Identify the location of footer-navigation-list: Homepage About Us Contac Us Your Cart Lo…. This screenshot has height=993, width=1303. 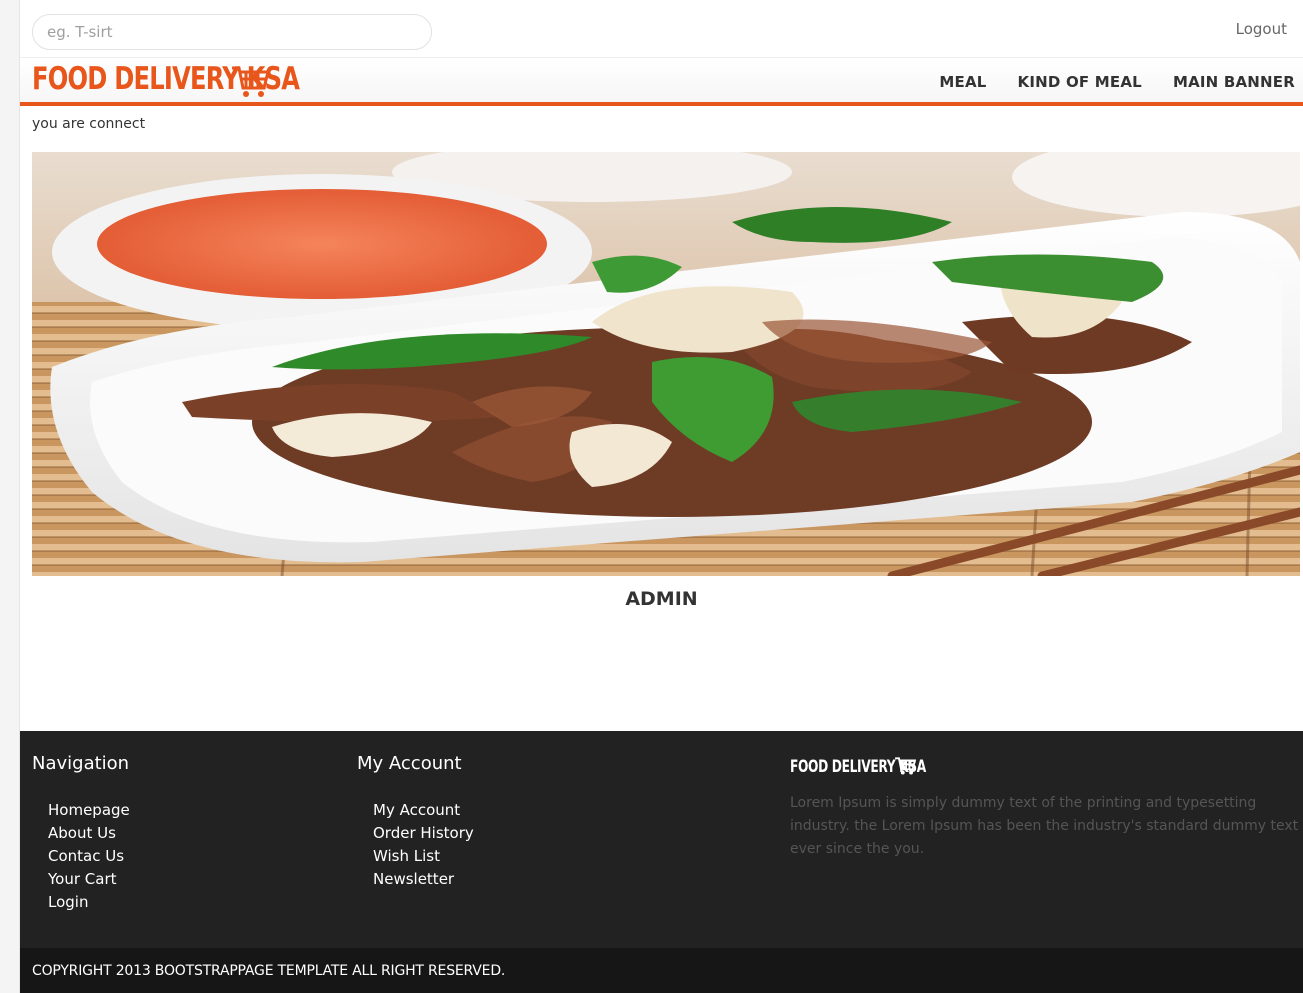
(89, 856).